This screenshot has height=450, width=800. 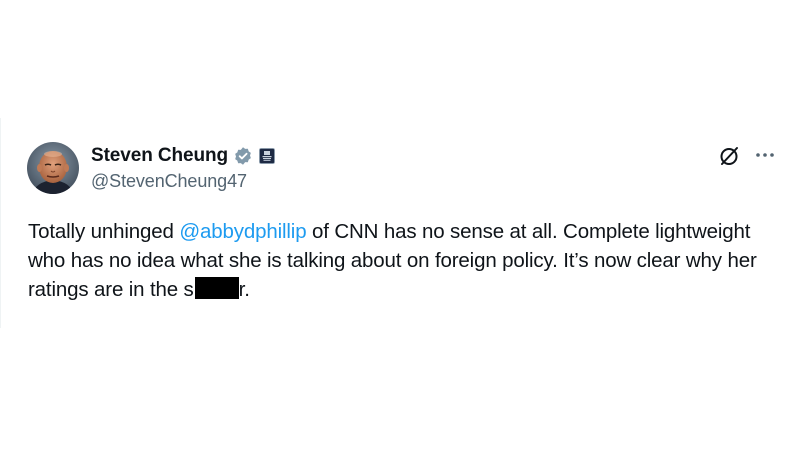 What do you see at coordinates (0, 223) in the screenshot?
I see `card-border` at bounding box center [0, 223].